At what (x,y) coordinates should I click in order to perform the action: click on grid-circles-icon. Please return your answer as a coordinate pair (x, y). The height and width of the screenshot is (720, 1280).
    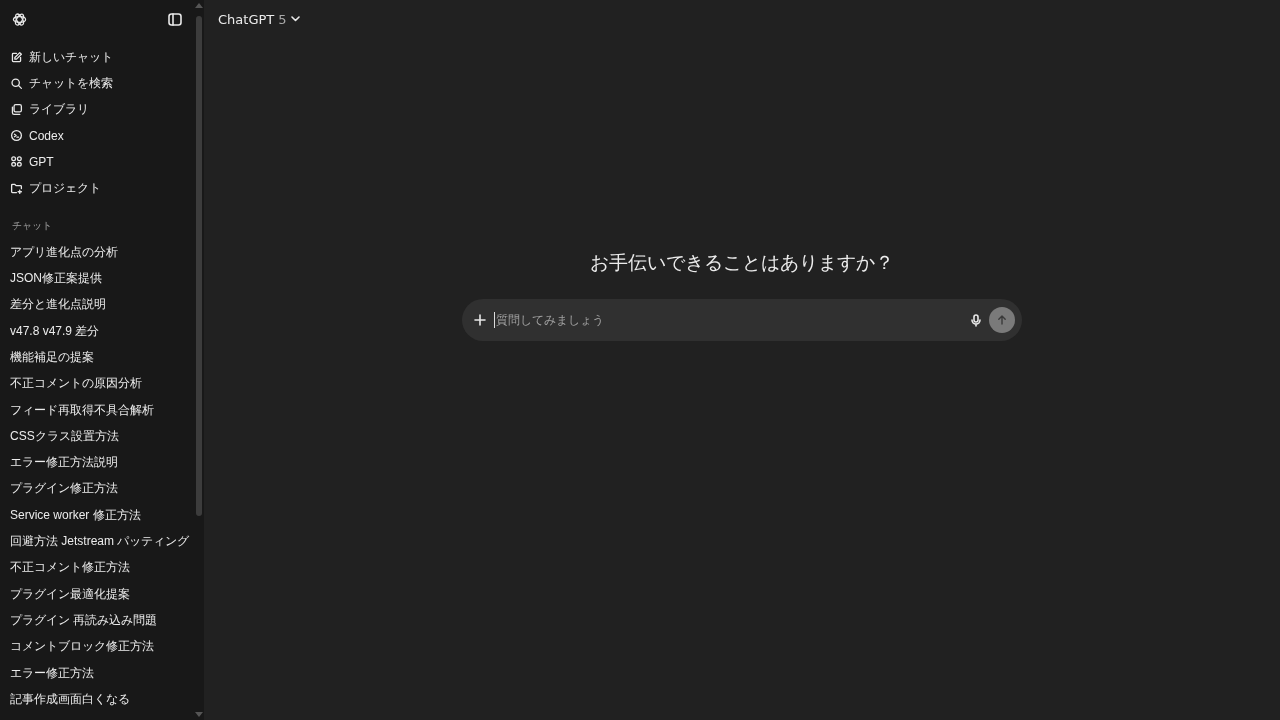
    Looking at the image, I should click on (16, 162).